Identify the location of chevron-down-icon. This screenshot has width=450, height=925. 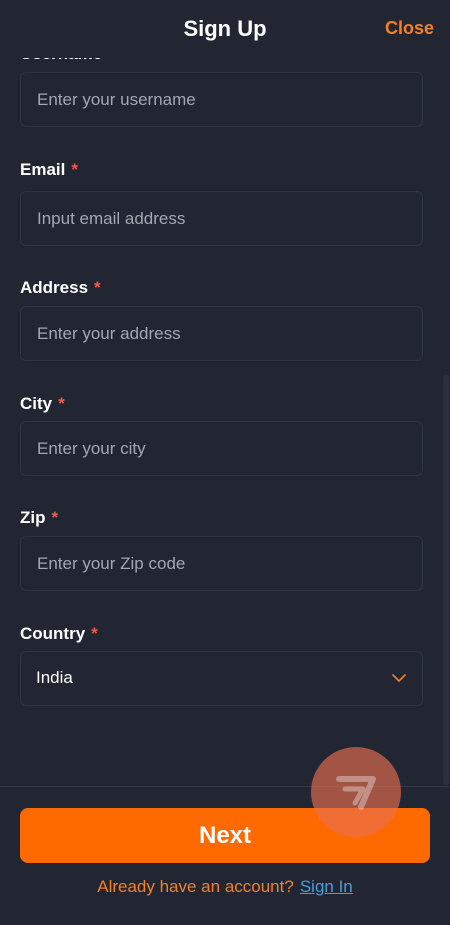
(399, 678).